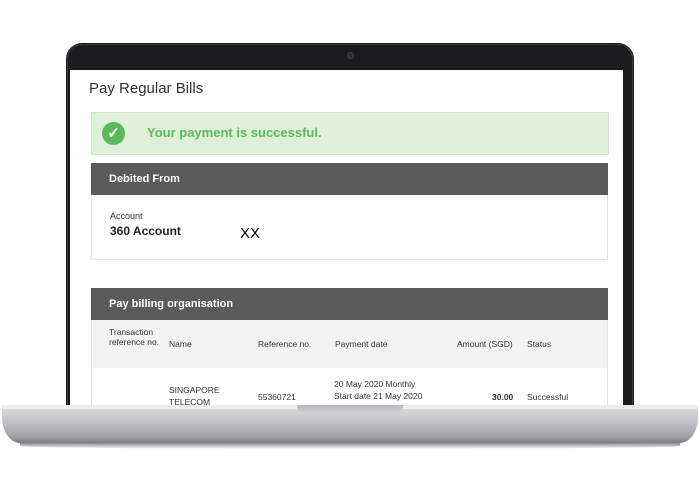 The height and width of the screenshot is (500, 700). Describe the element at coordinates (548, 397) in the screenshot. I see `row-status: Successful` at that location.